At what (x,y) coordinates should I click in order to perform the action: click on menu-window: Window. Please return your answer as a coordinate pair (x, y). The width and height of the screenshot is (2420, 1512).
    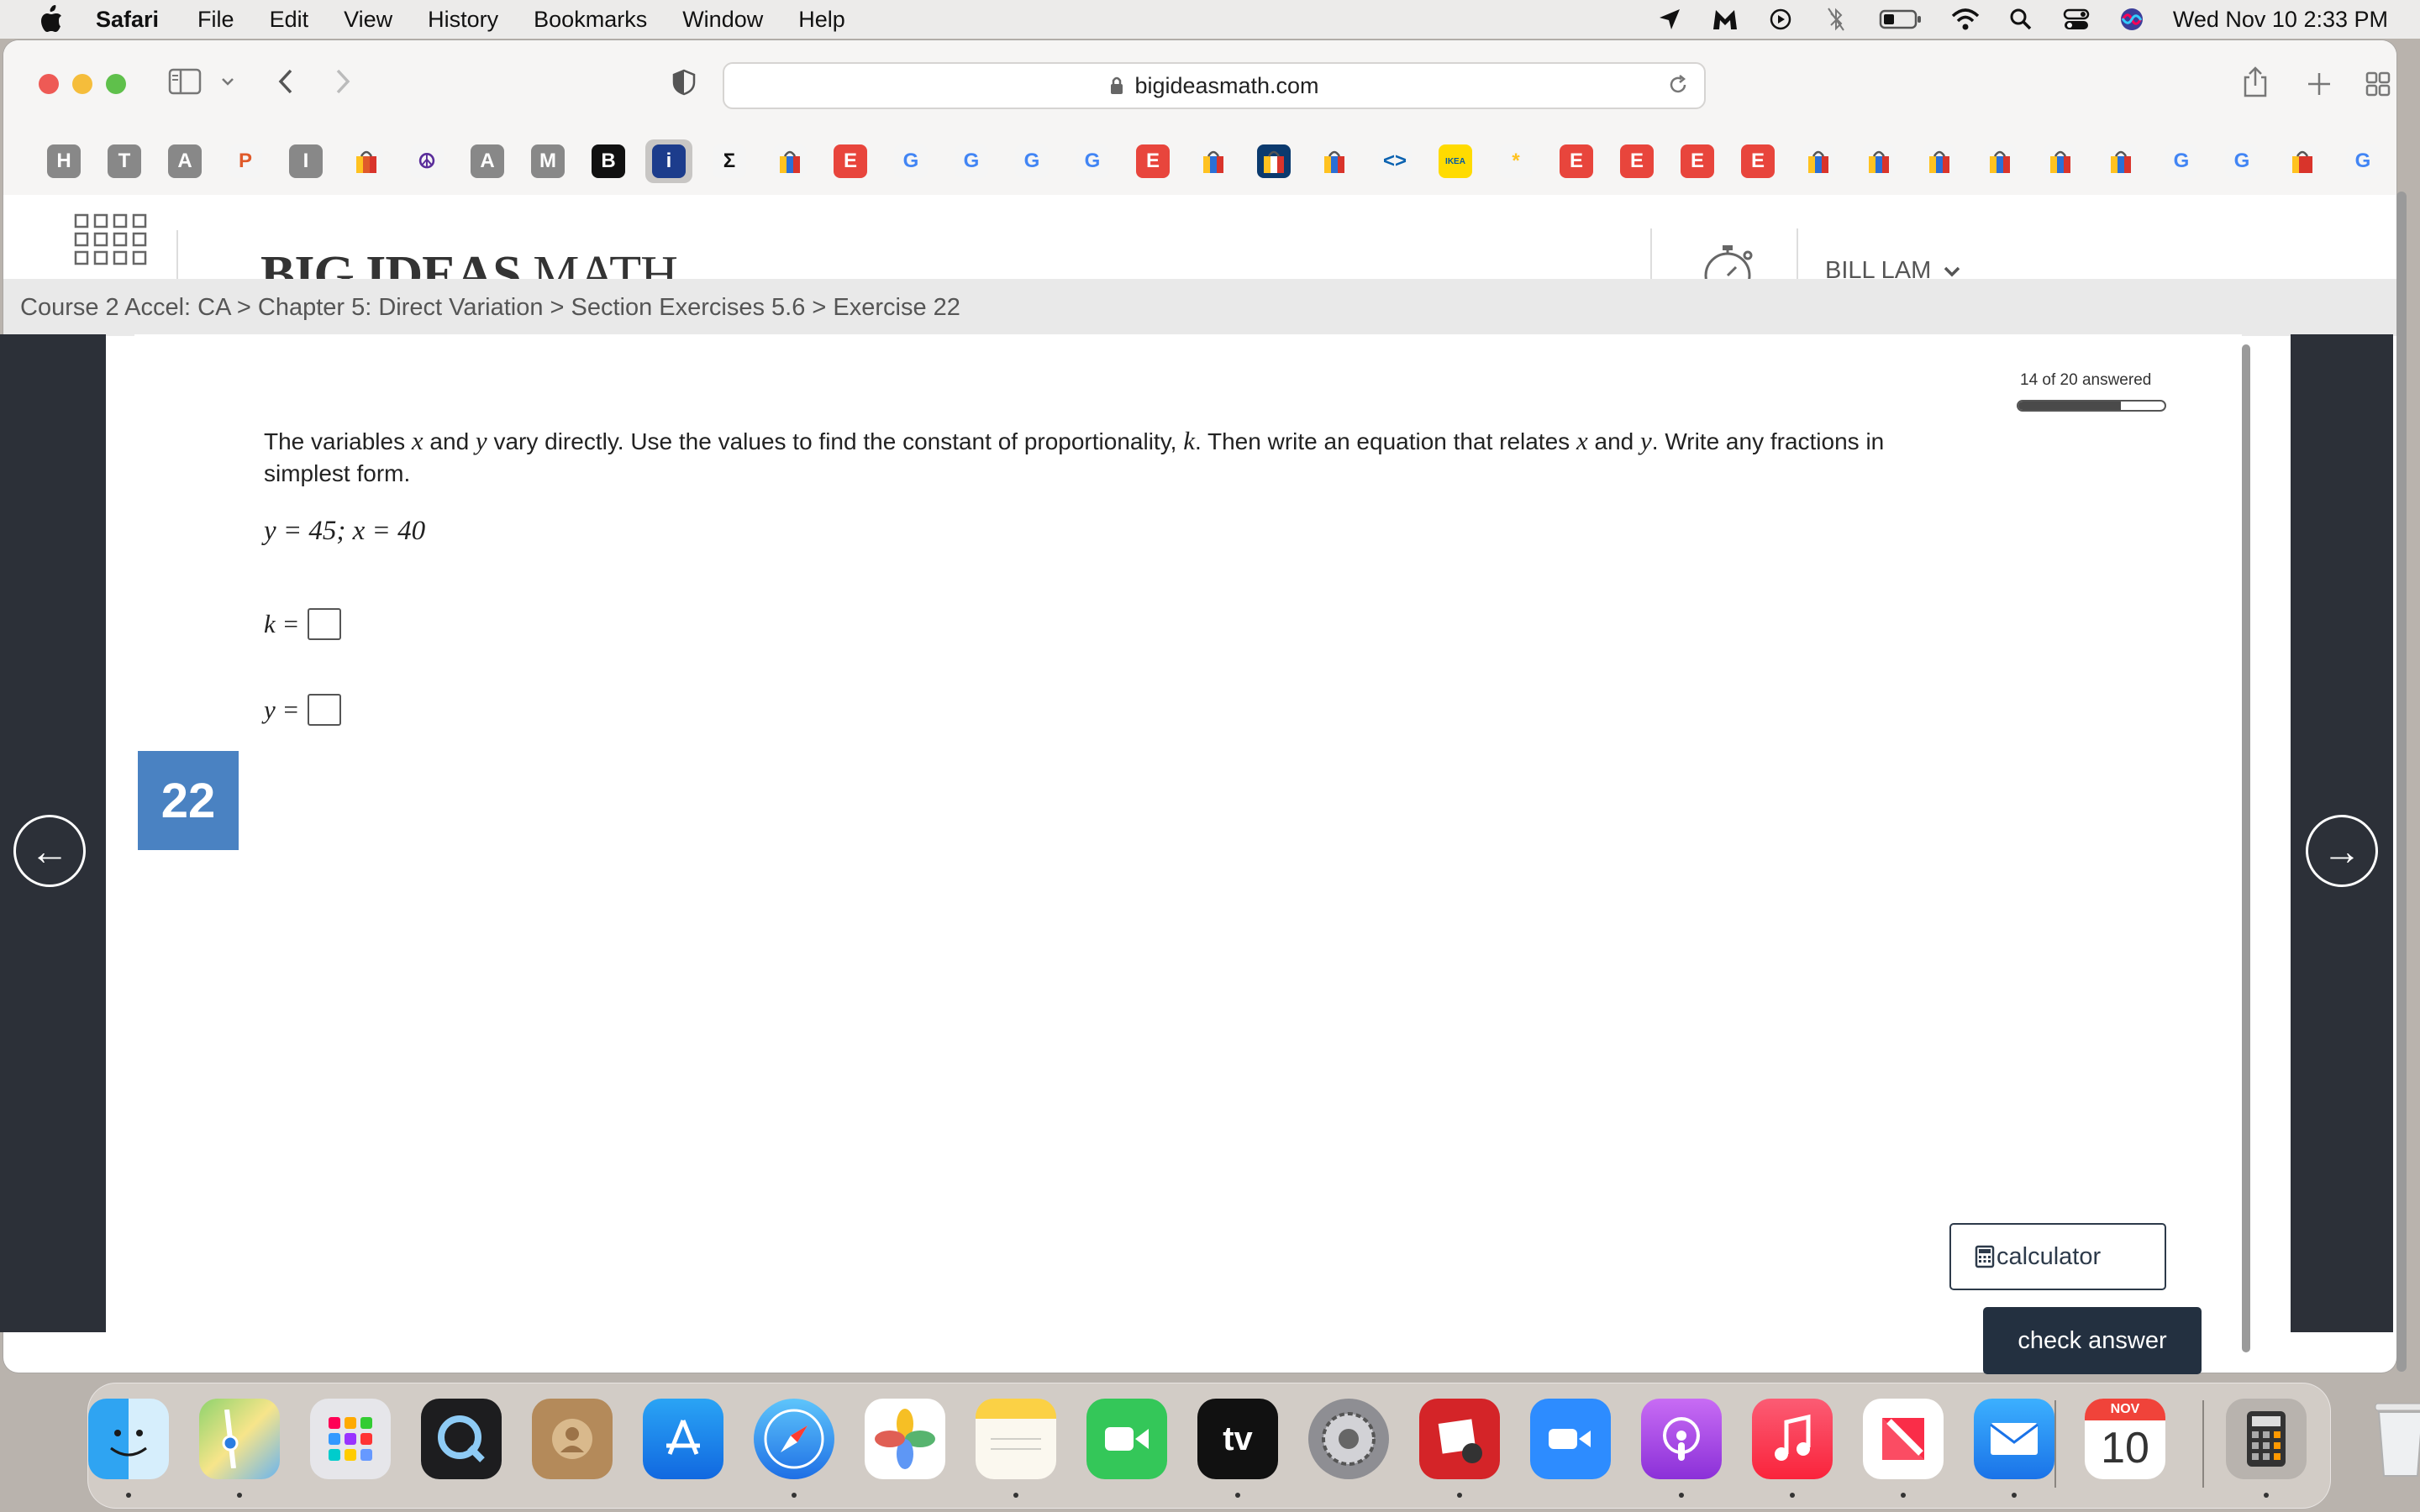
    Looking at the image, I should click on (722, 20).